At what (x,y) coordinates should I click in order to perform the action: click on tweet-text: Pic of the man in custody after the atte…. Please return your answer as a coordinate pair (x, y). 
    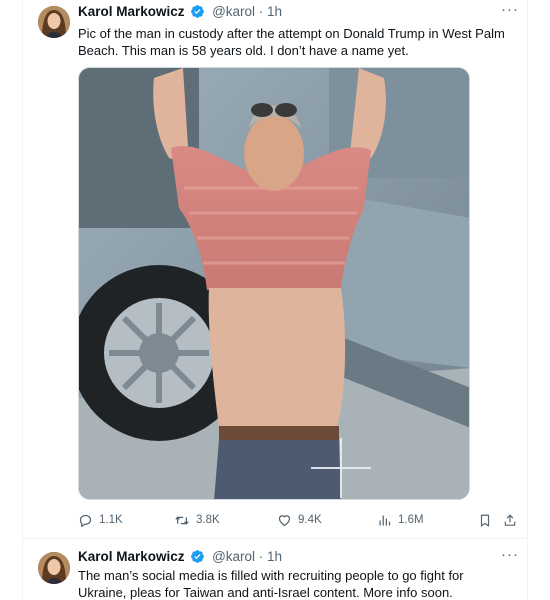
    Looking at the image, I should click on (291, 42).